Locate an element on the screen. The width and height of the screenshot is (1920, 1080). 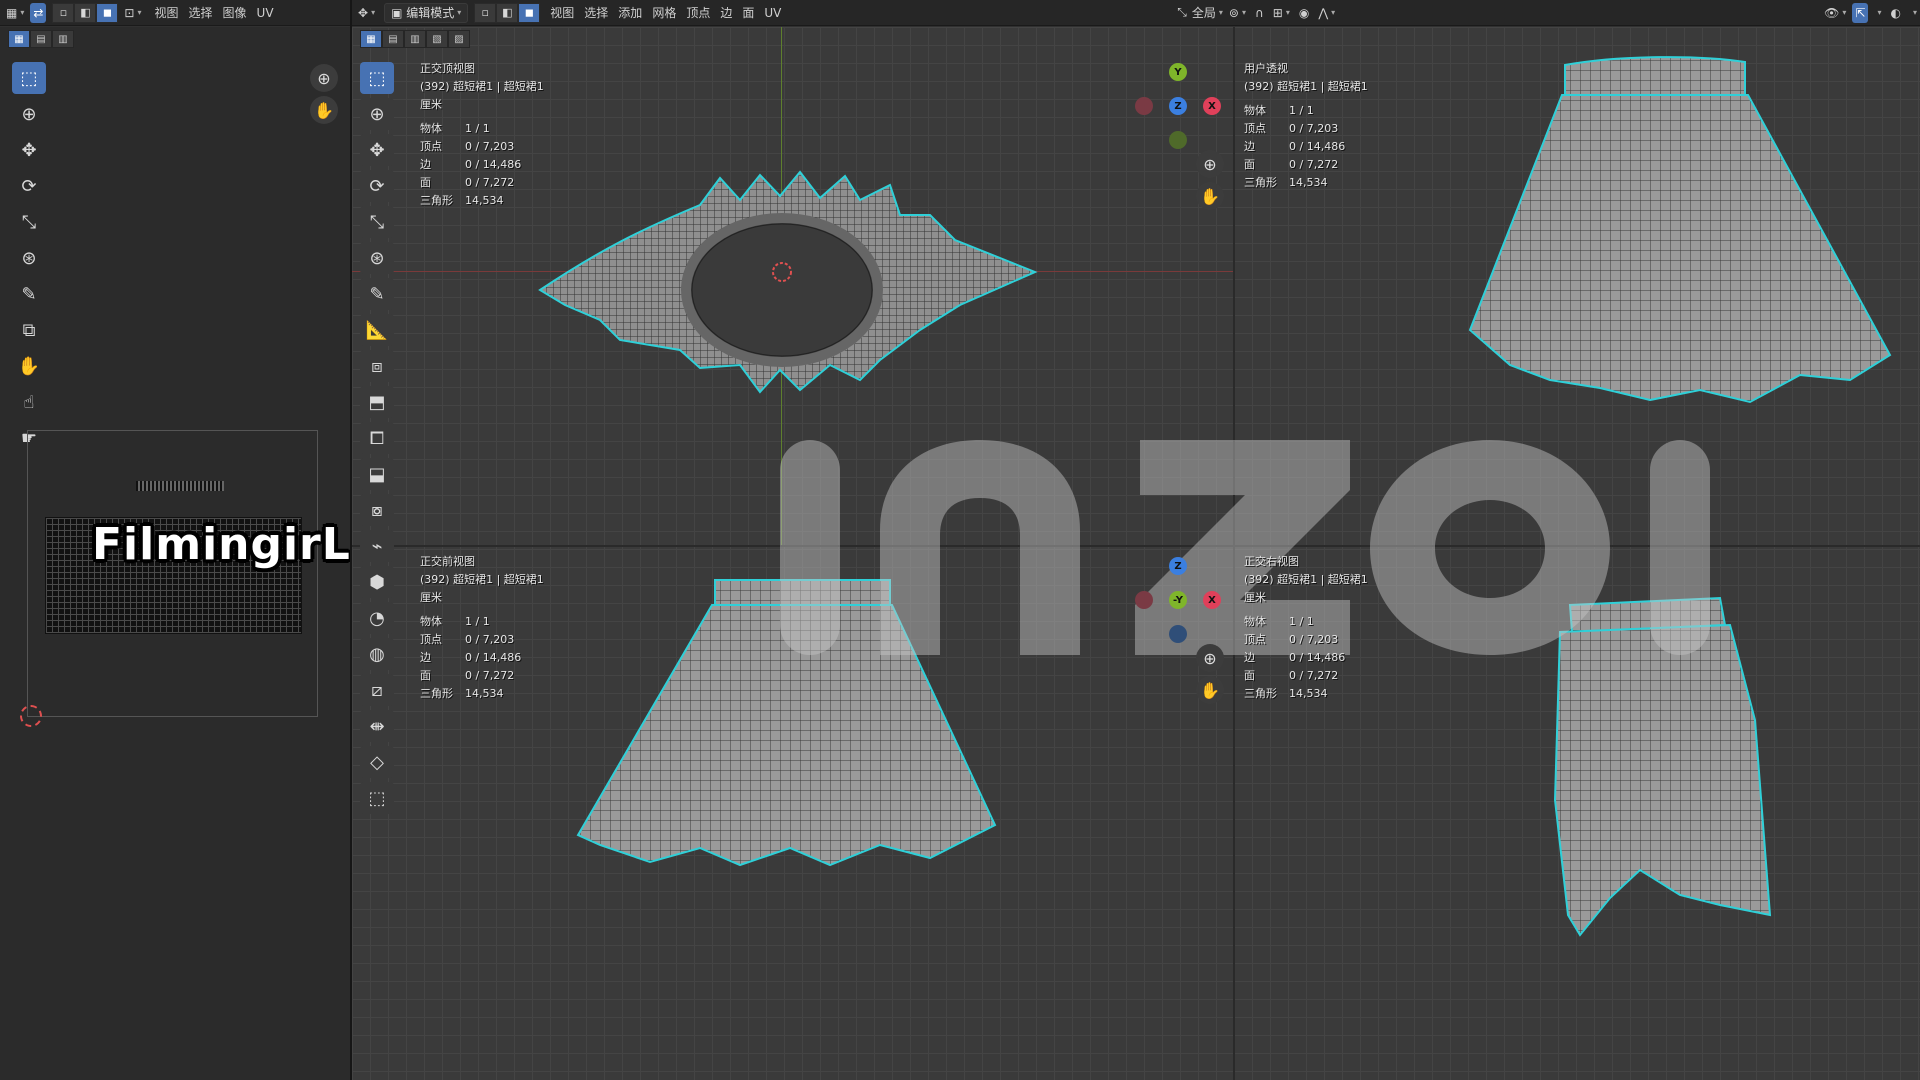
navigation-gizmo-right: Z -Y X is located at coordinates (1178, 600).